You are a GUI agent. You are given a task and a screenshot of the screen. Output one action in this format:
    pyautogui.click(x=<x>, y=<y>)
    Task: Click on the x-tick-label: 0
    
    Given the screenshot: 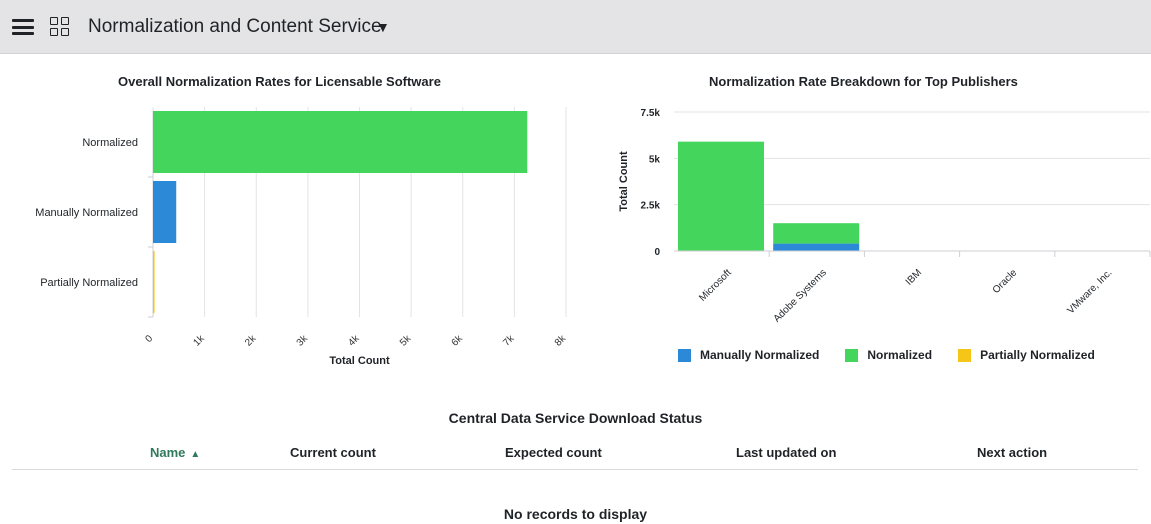 What is the action you would take?
    pyautogui.click(x=149, y=339)
    